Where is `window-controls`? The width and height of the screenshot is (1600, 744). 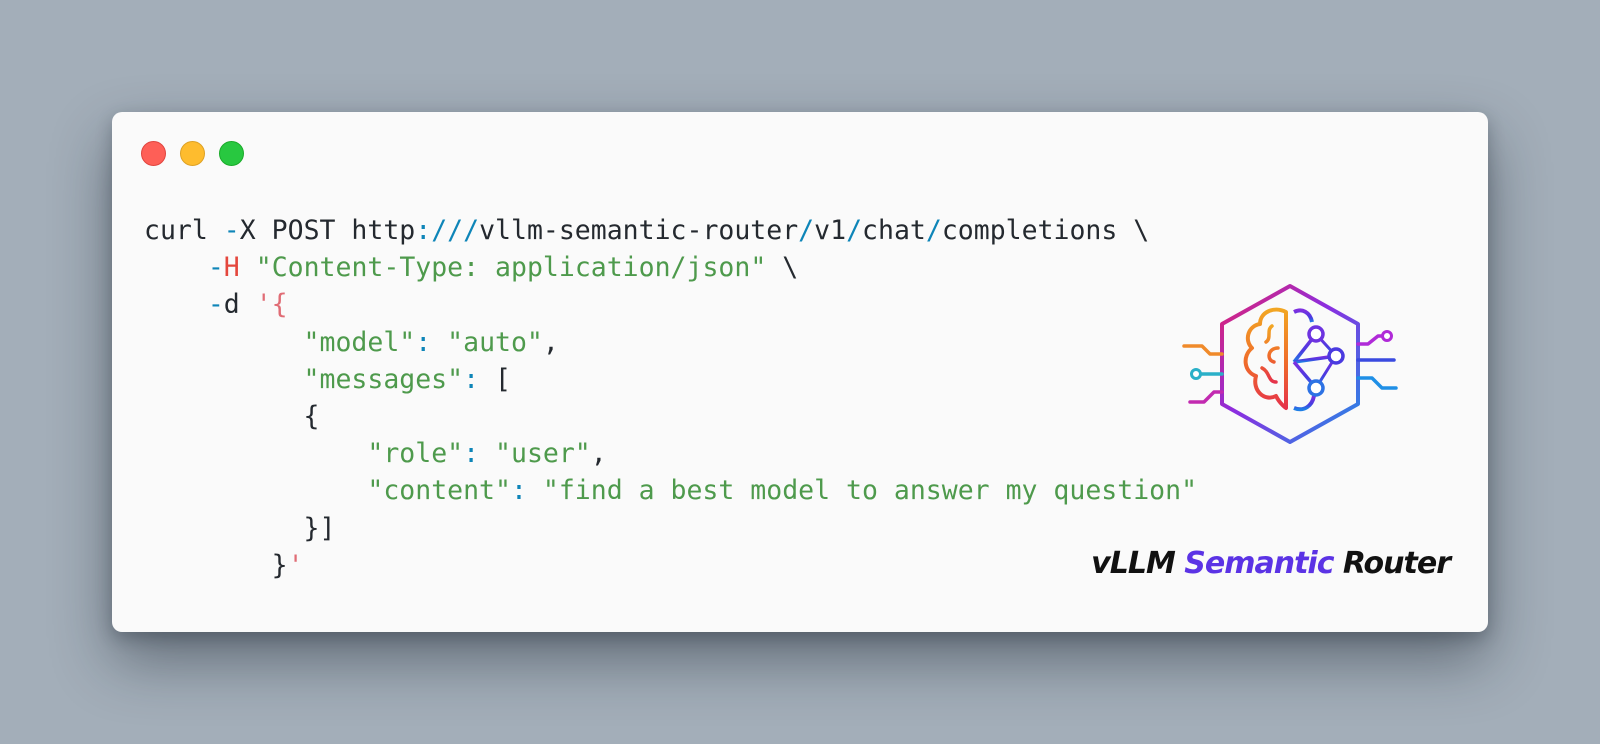
window-controls is located at coordinates (192, 153).